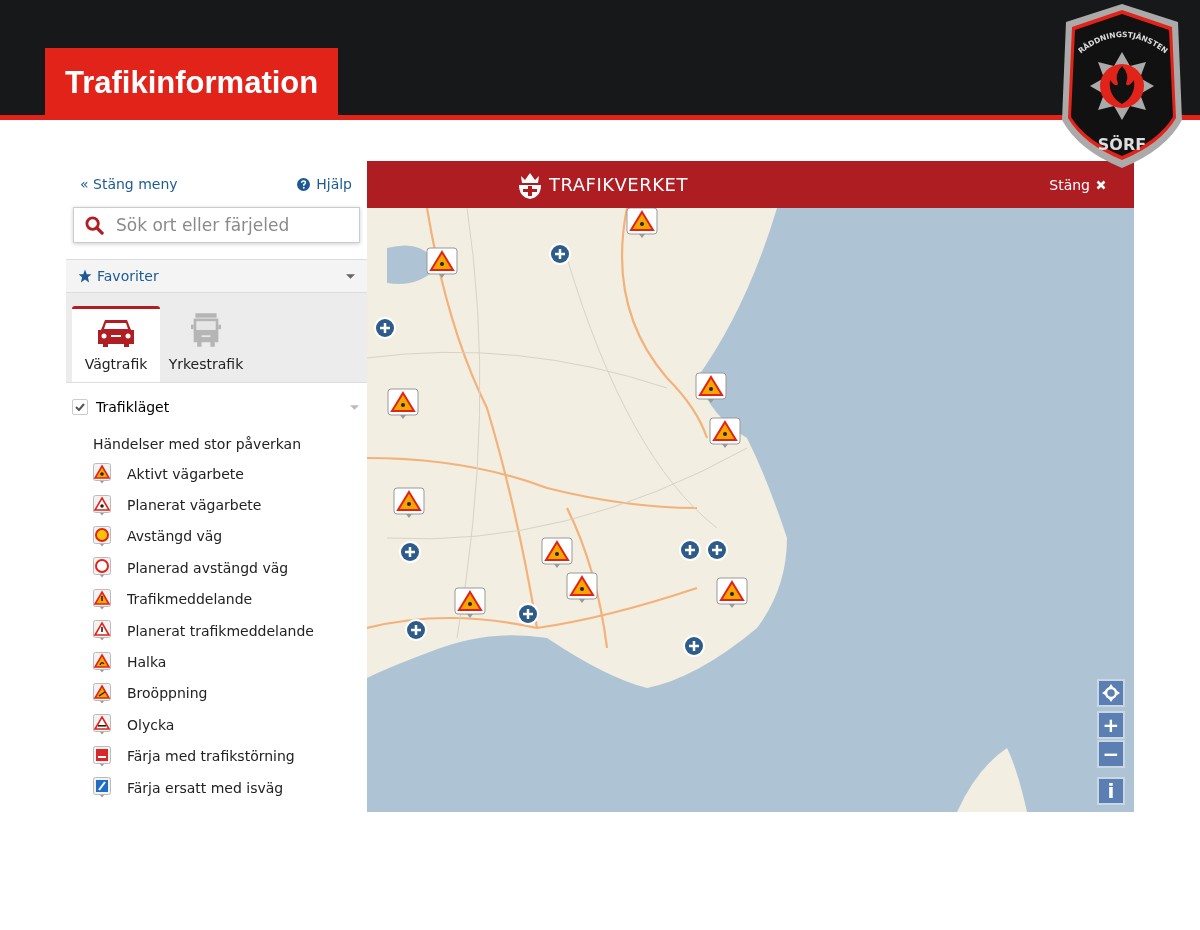 Image resolution: width=1200 pixels, height=930 pixels. What do you see at coordinates (1111, 725) in the screenshot?
I see `zoom-button: +` at bounding box center [1111, 725].